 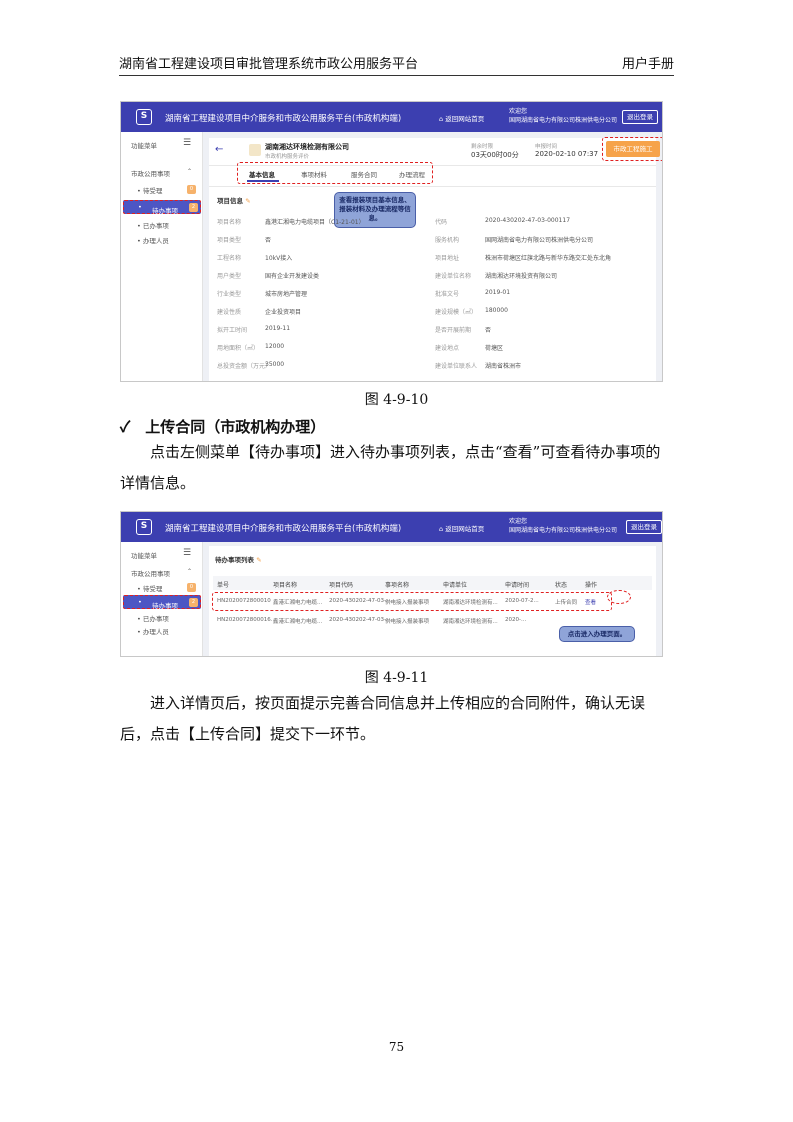 I want to click on field-label: 建设单位联系人, so click(x=456, y=366).